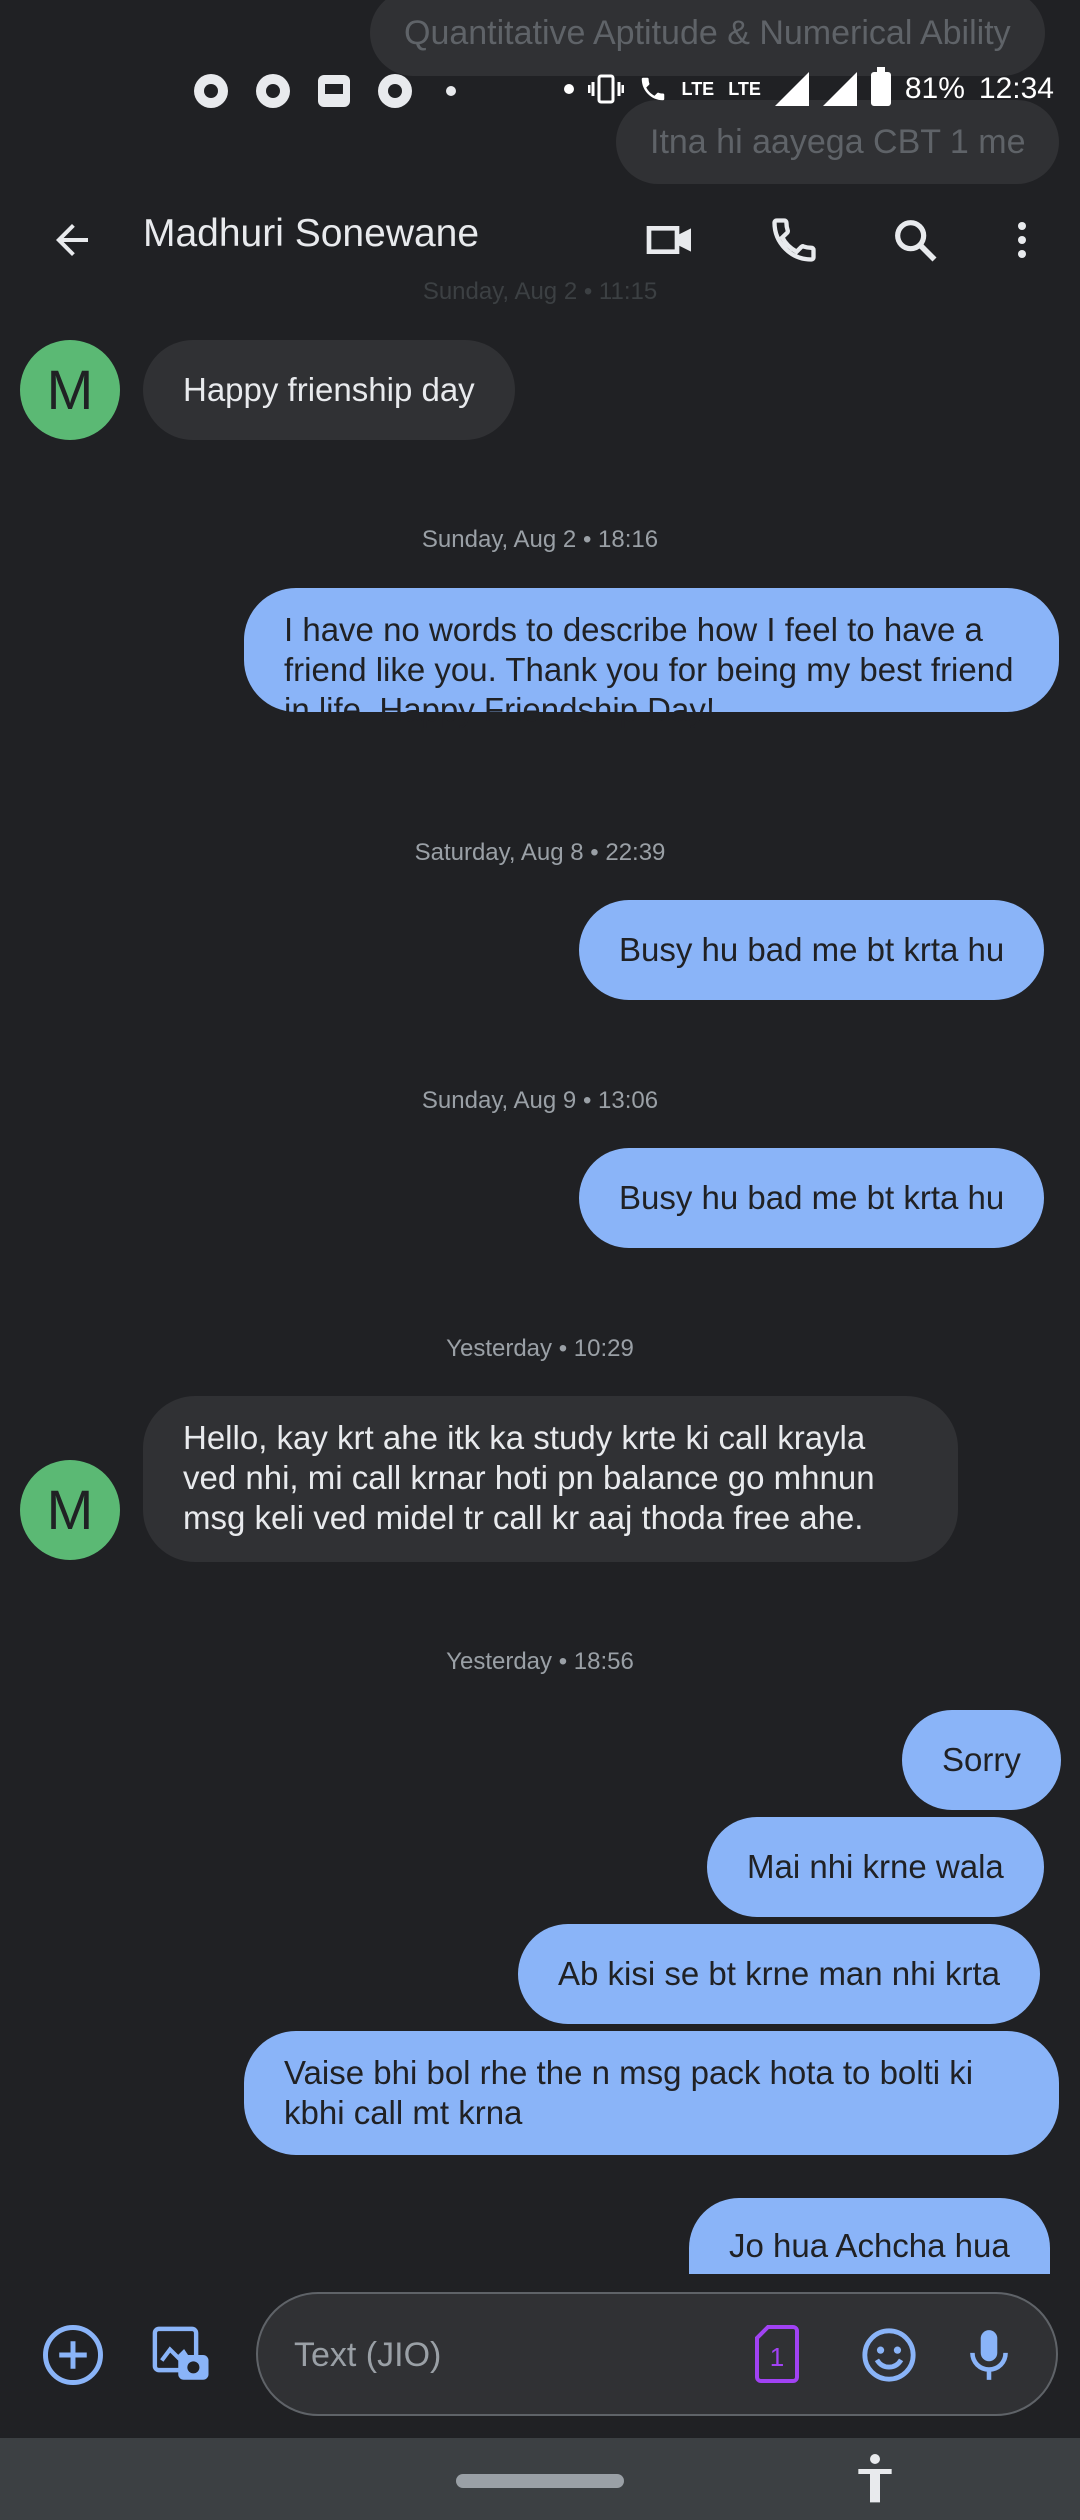 This screenshot has width=1080, height=2520. What do you see at coordinates (329, 390) in the screenshot?
I see `incoming-message: Happy frienship day` at bounding box center [329, 390].